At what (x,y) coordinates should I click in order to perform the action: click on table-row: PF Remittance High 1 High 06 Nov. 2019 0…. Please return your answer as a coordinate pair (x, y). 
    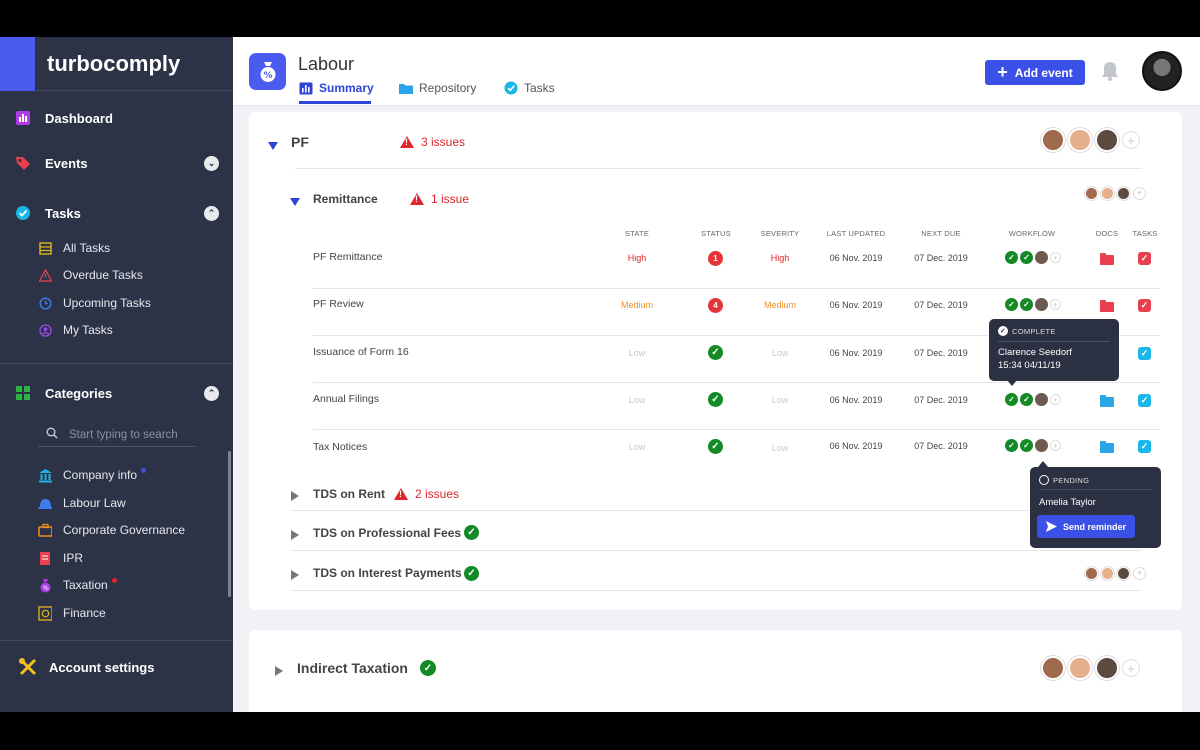
    Looking at the image, I should click on (736, 265).